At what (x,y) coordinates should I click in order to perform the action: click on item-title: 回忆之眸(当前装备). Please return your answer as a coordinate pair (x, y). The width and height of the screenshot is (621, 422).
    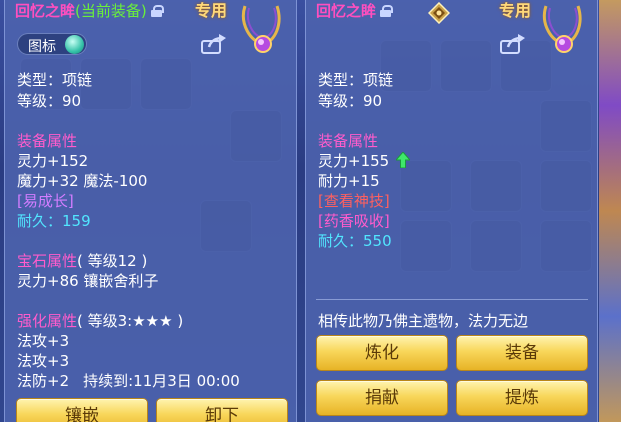
    Looking at the image, I should click on (89, 11).